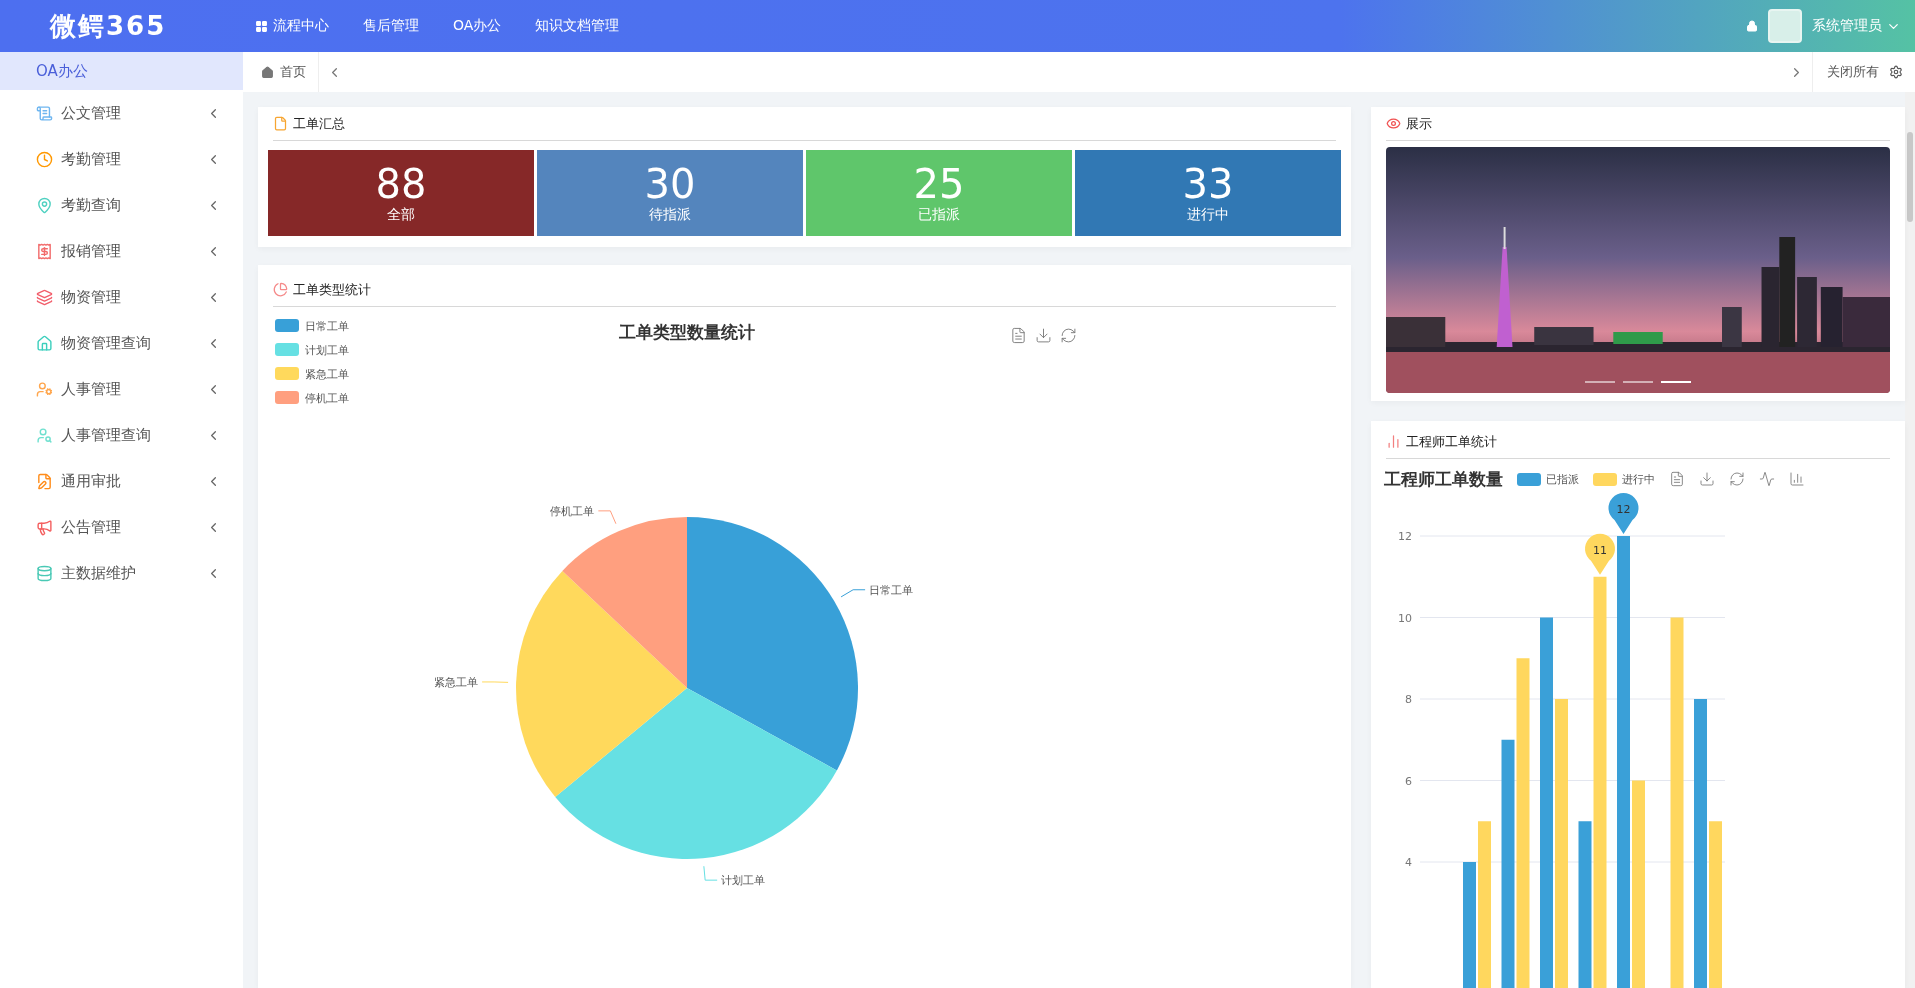 This screenshot has width=1915, height=988. I want to click on stat-label: 已指派, so click(939, 215).